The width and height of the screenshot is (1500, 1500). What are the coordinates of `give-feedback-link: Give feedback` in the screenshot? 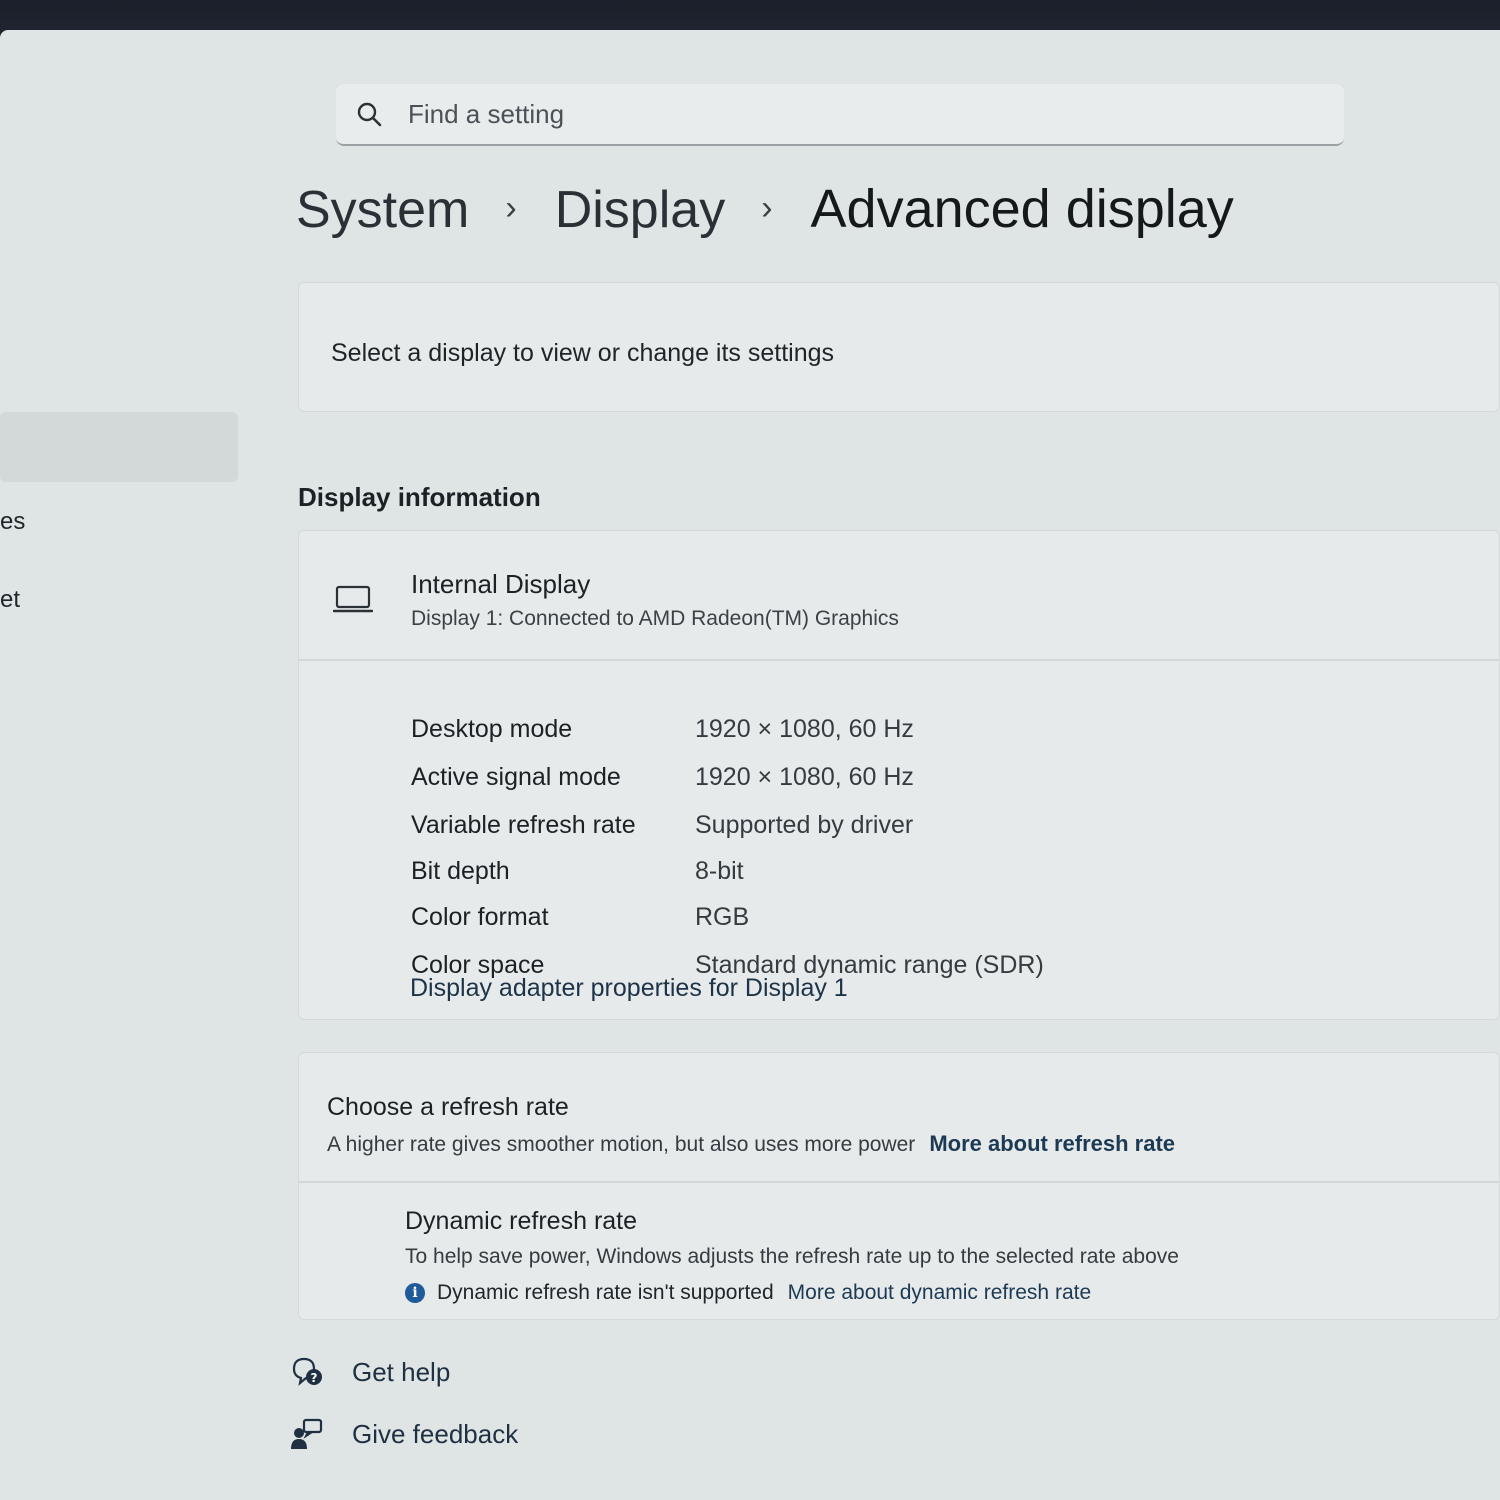 It's located at (404, 1434).